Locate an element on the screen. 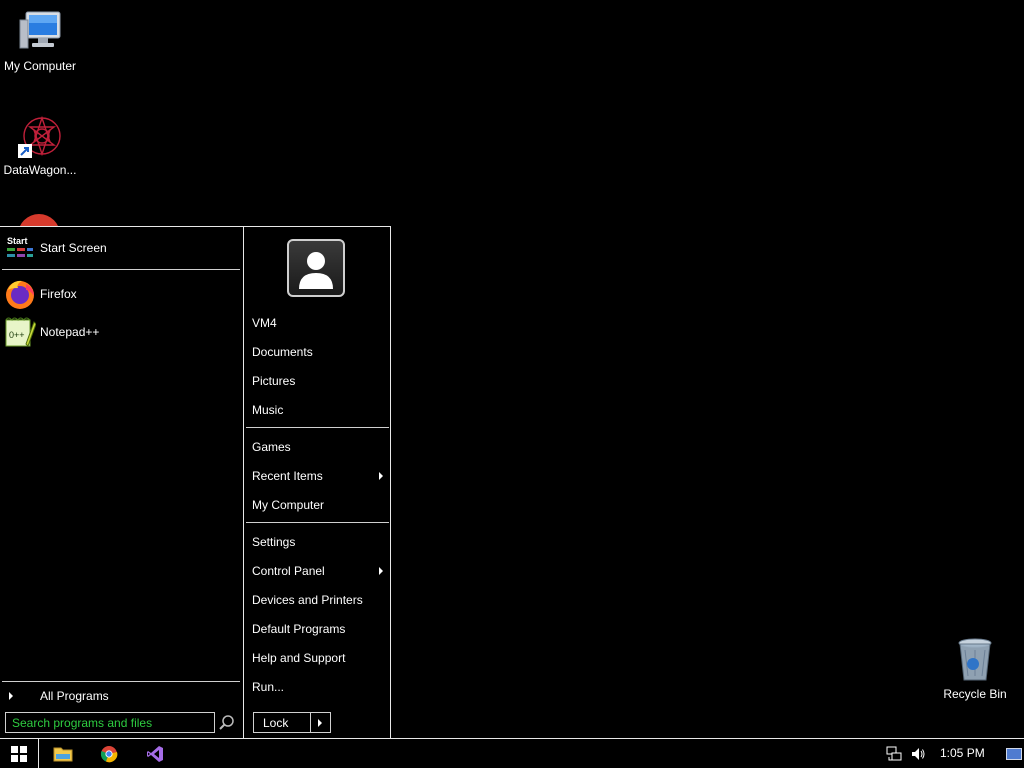 The height and width of the screenshot is (768, 1024). place-item-help-and-support: Help and Support is located at coordinates (319, 658).